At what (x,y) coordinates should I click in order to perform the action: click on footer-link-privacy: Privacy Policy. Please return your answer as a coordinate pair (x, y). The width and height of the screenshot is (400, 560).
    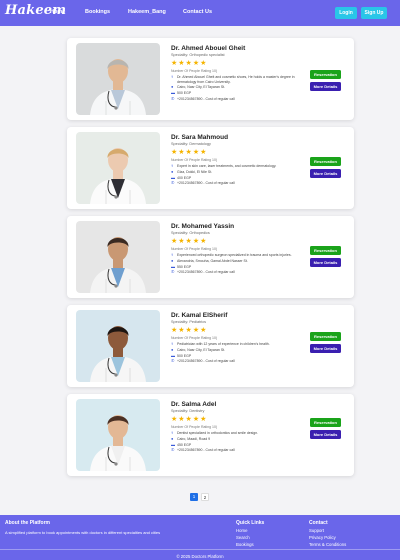
    Looking at the image, I should click on (322, 537).